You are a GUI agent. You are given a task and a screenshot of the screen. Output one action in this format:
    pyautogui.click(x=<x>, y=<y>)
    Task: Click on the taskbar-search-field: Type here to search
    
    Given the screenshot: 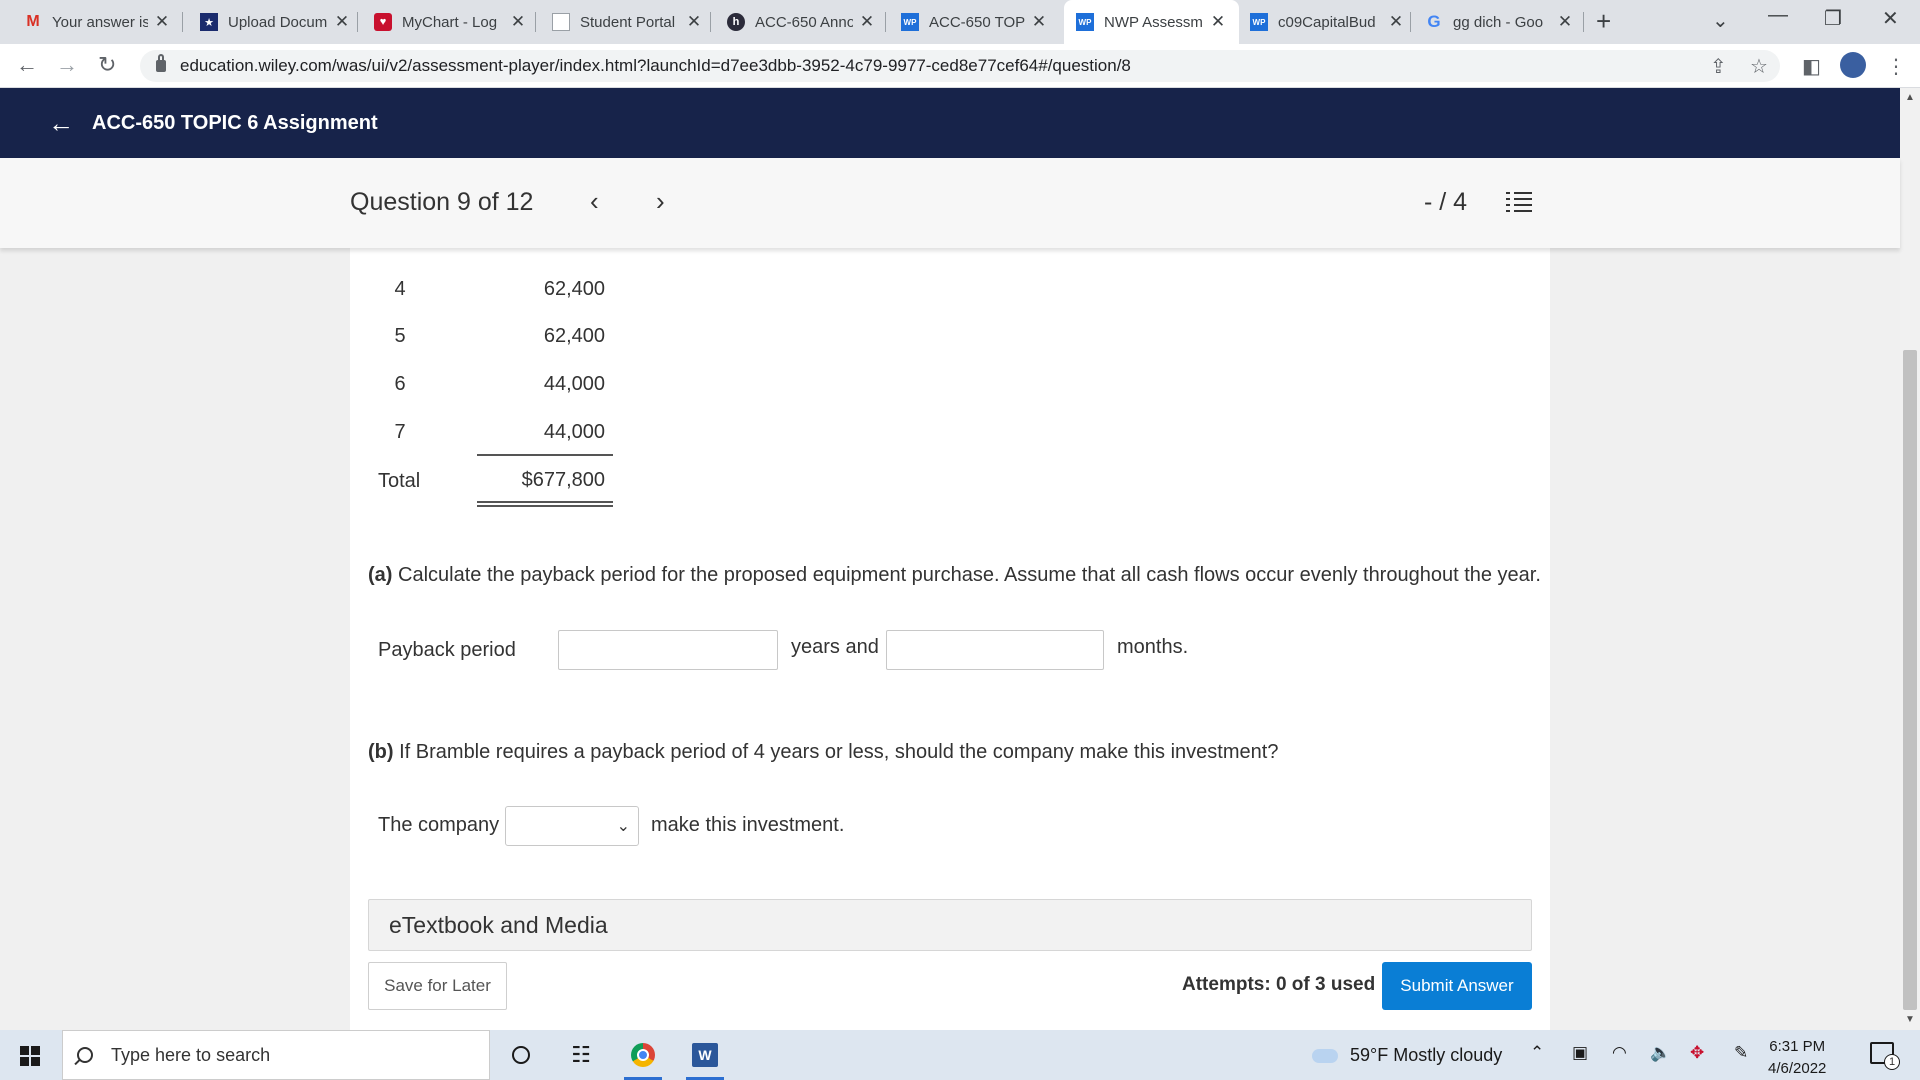 What is the action you would take?
    pyautogui.click(x=276, y=1055)
    